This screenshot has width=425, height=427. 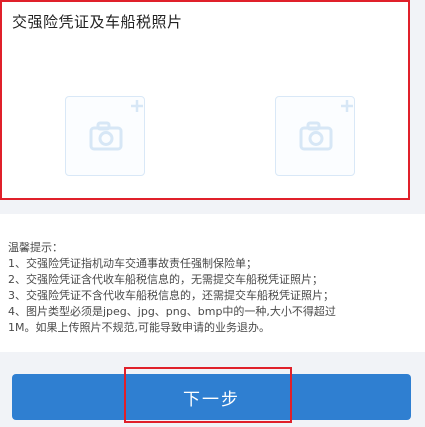 What do you see at coordinates (211, 397) in the screenshot?
I see `next-step-button: 下一步` at bounding box center [211, 397].